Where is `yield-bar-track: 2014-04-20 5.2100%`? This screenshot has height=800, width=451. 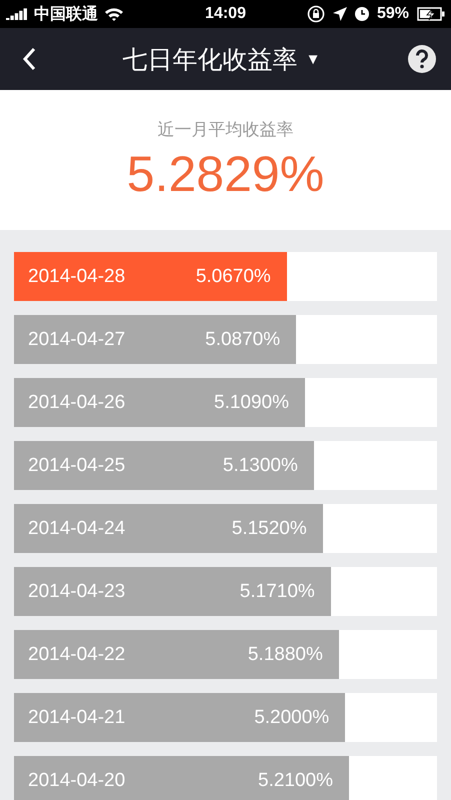
yield-bar-track: 2014-04-20 5.2100% is located at coordinates (225, 778).